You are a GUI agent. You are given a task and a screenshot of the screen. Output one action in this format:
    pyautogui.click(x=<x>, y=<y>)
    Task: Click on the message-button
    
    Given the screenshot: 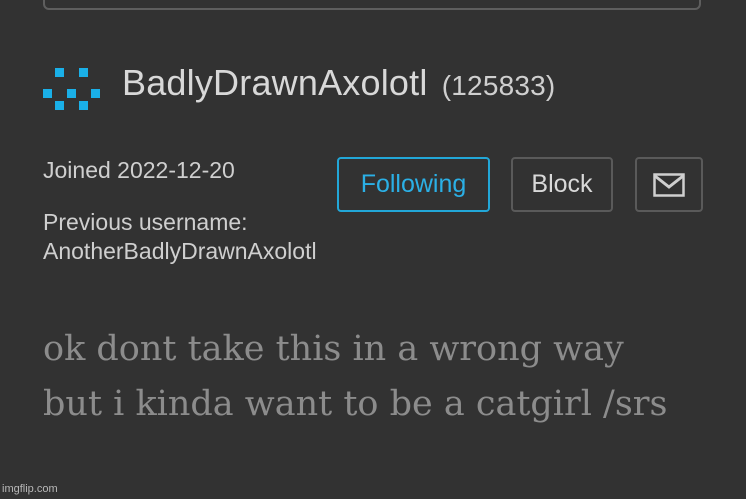 What is the action you would take?
    pyautogui.click(x=669, y=184)
    